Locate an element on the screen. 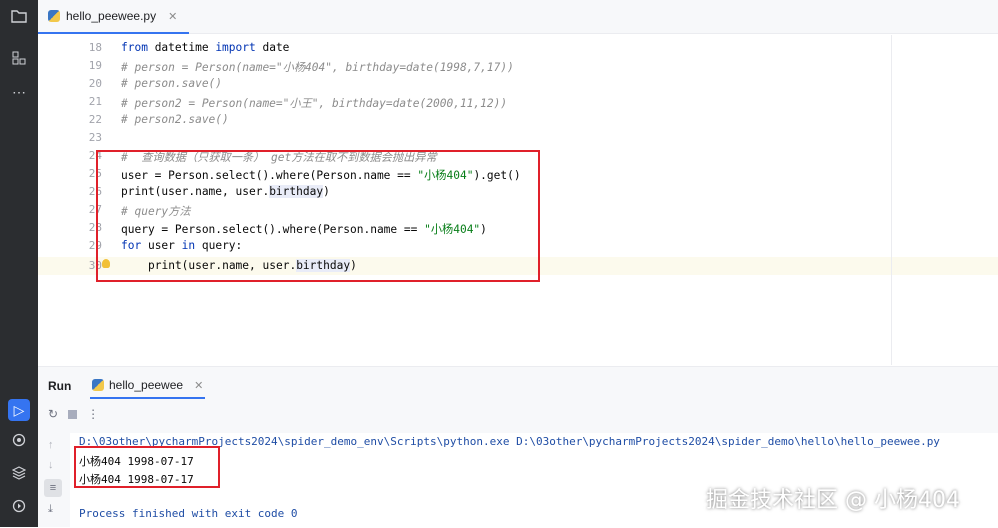  annotation-box-code is located at coordinates (318, 216).